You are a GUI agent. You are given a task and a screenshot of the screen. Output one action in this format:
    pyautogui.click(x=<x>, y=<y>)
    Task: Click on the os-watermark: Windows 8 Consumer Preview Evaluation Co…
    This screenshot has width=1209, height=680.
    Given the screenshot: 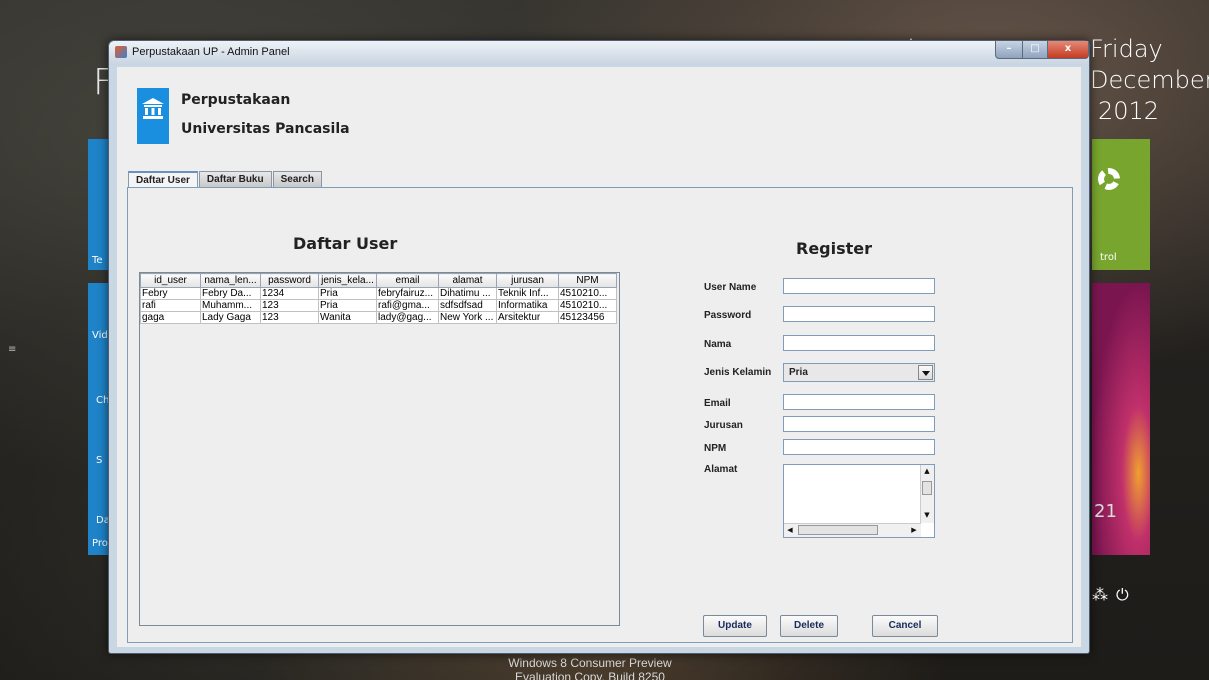 What is the action you would take?
    pyautogui.click(x=590, y=668)
    